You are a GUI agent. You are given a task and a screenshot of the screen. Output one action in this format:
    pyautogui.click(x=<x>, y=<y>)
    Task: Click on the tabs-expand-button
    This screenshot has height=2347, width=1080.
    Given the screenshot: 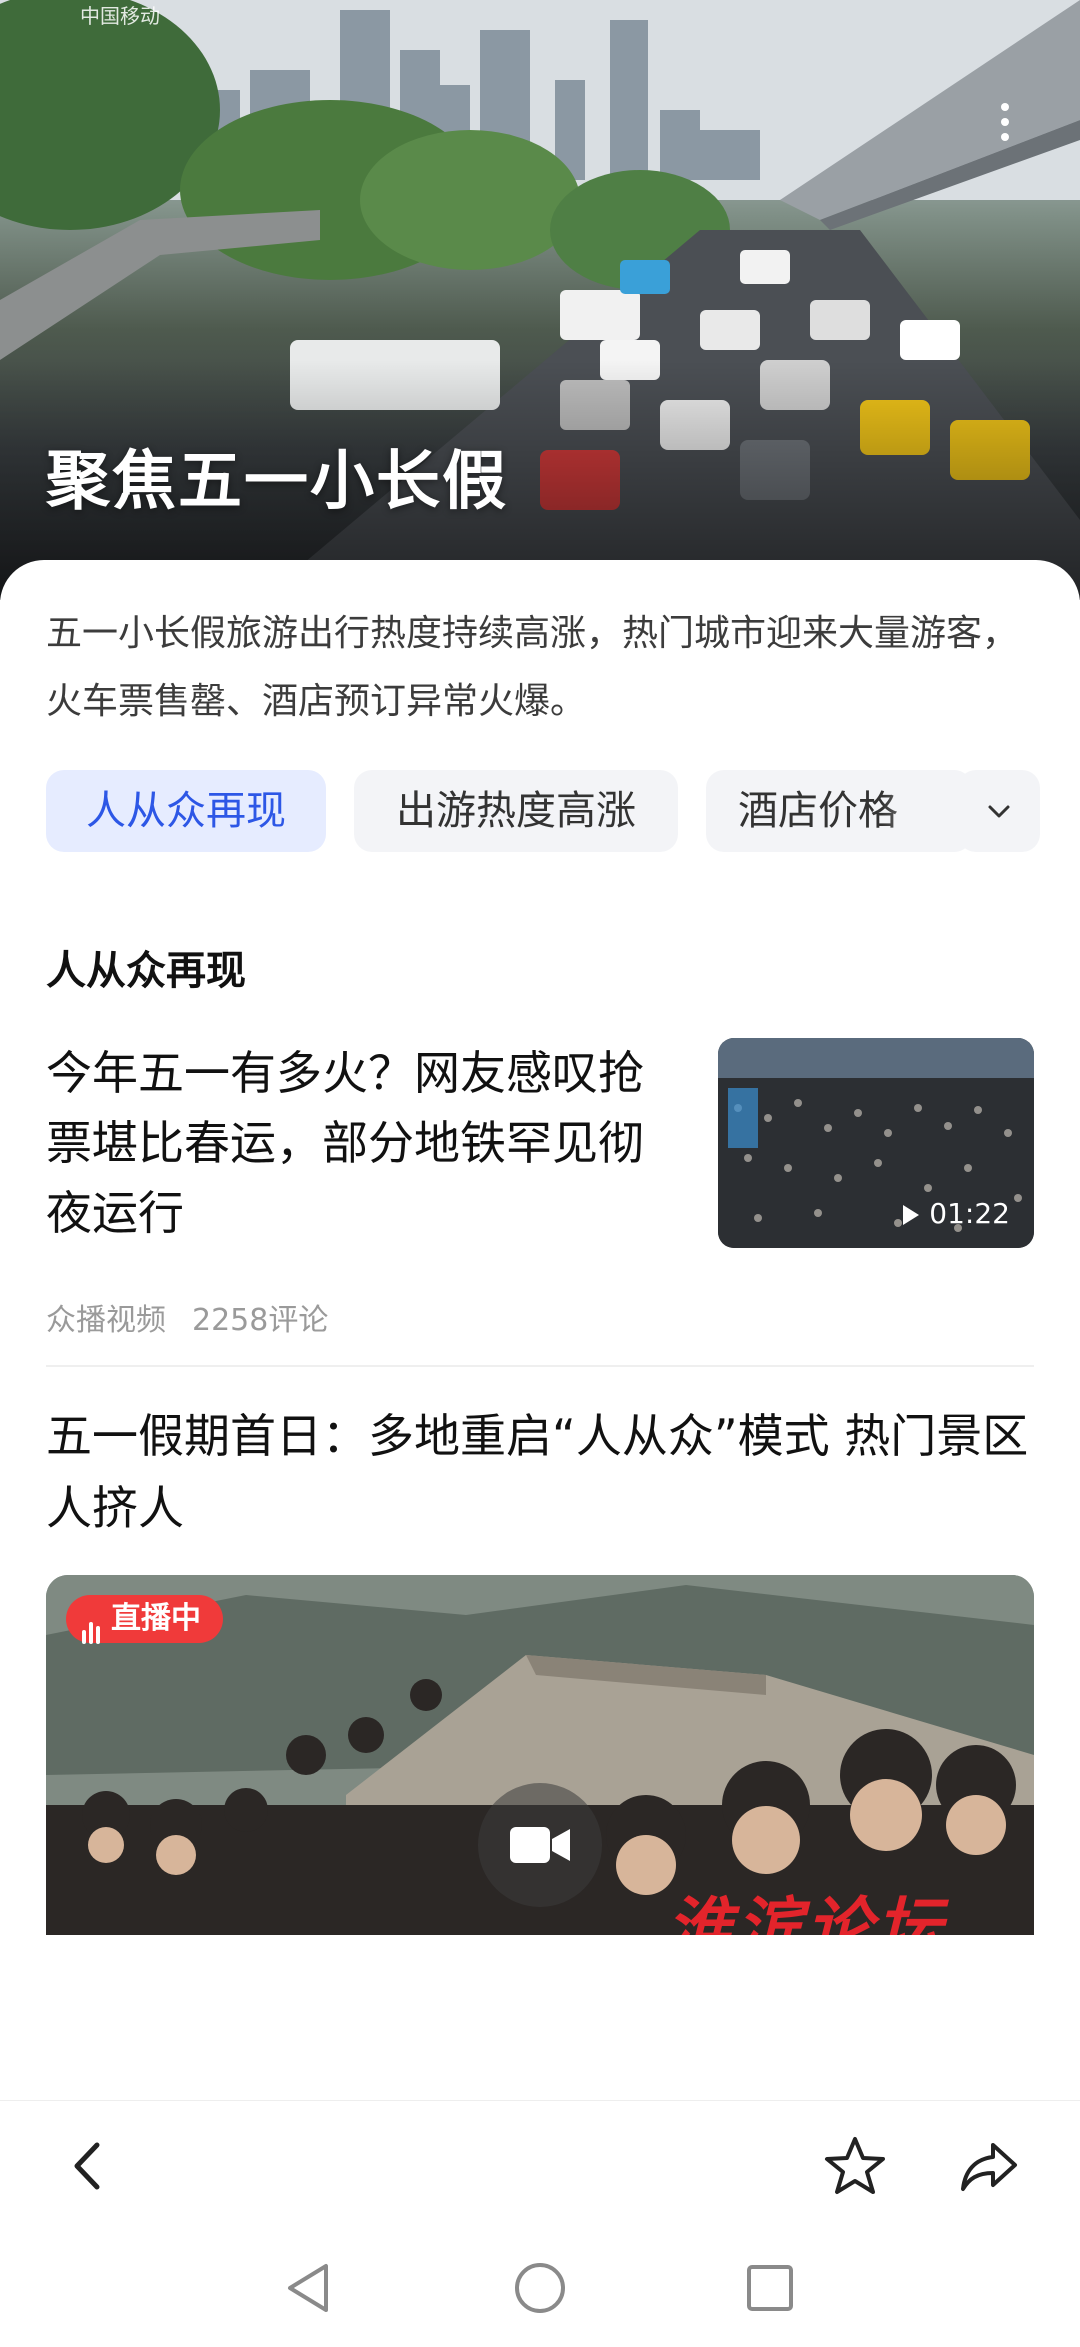 What is the action you would take?
    pyautogui.click(x=999, y=811)
    